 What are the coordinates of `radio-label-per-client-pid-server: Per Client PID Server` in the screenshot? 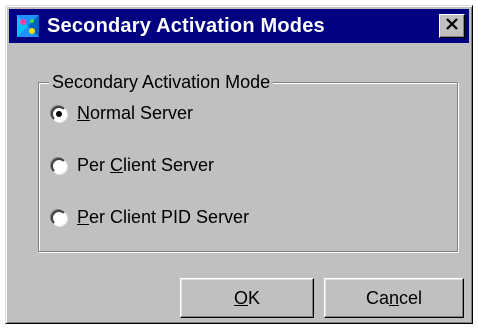 It's located at (163, 217).